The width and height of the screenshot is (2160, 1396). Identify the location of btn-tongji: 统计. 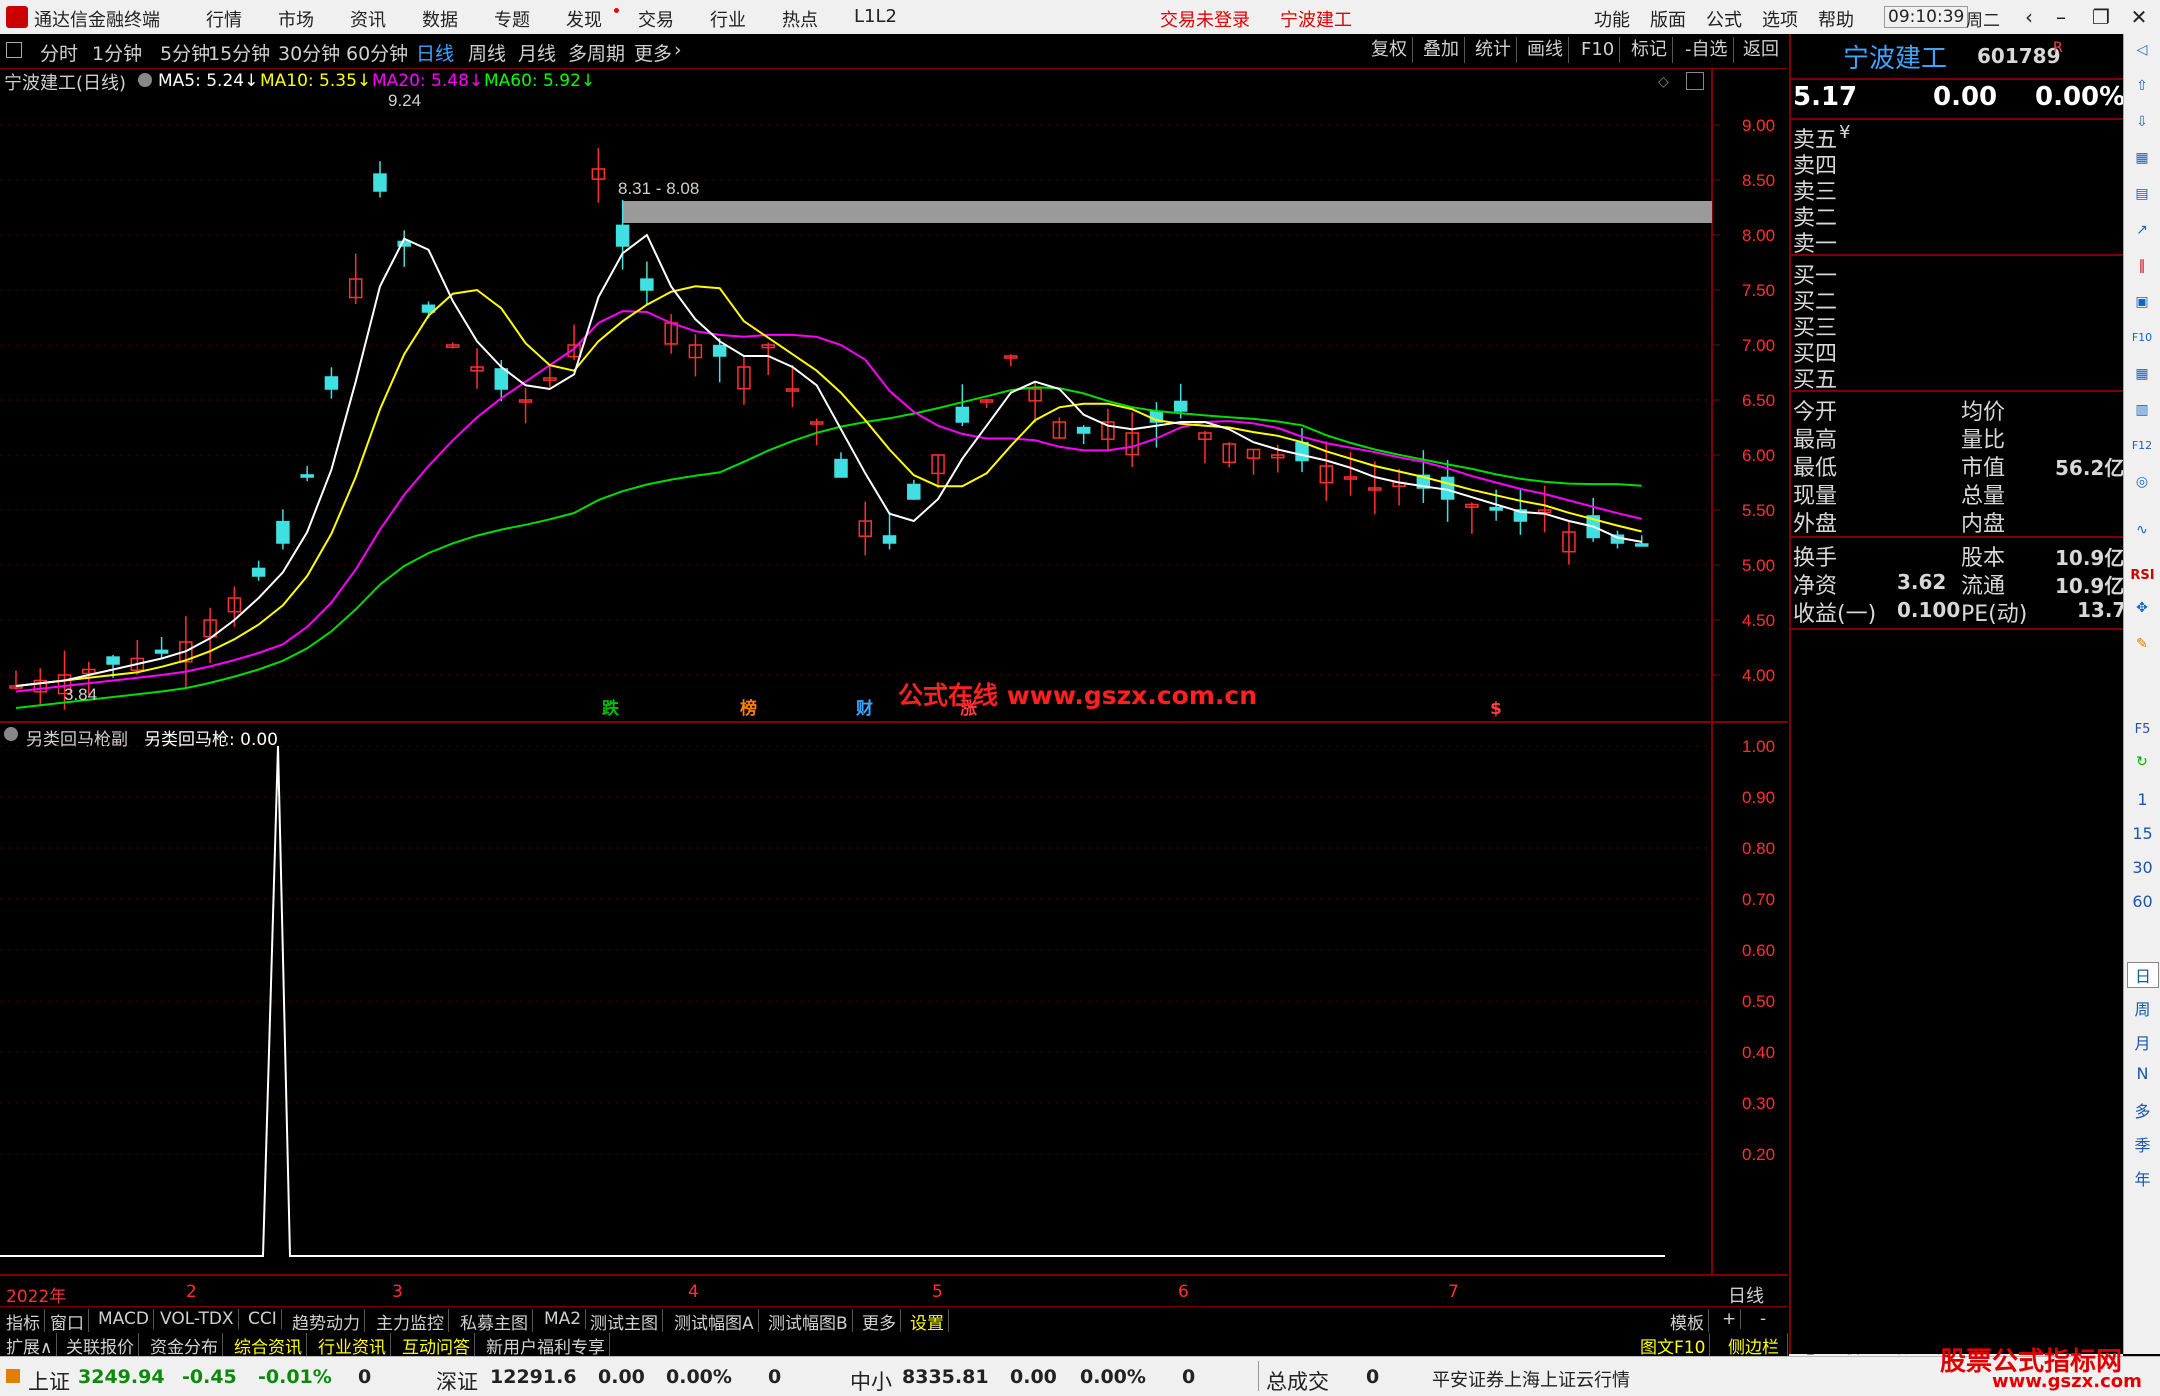
(1493, 50).